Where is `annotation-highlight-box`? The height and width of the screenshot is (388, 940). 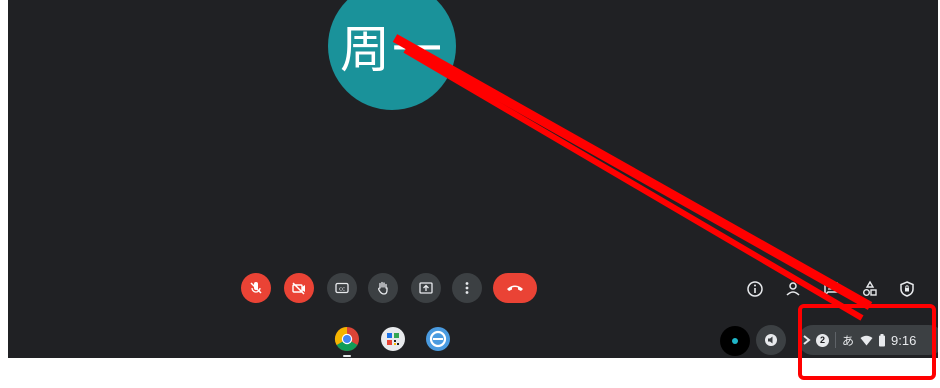
annotation-highlight-box is located at coordinates (867, 342).